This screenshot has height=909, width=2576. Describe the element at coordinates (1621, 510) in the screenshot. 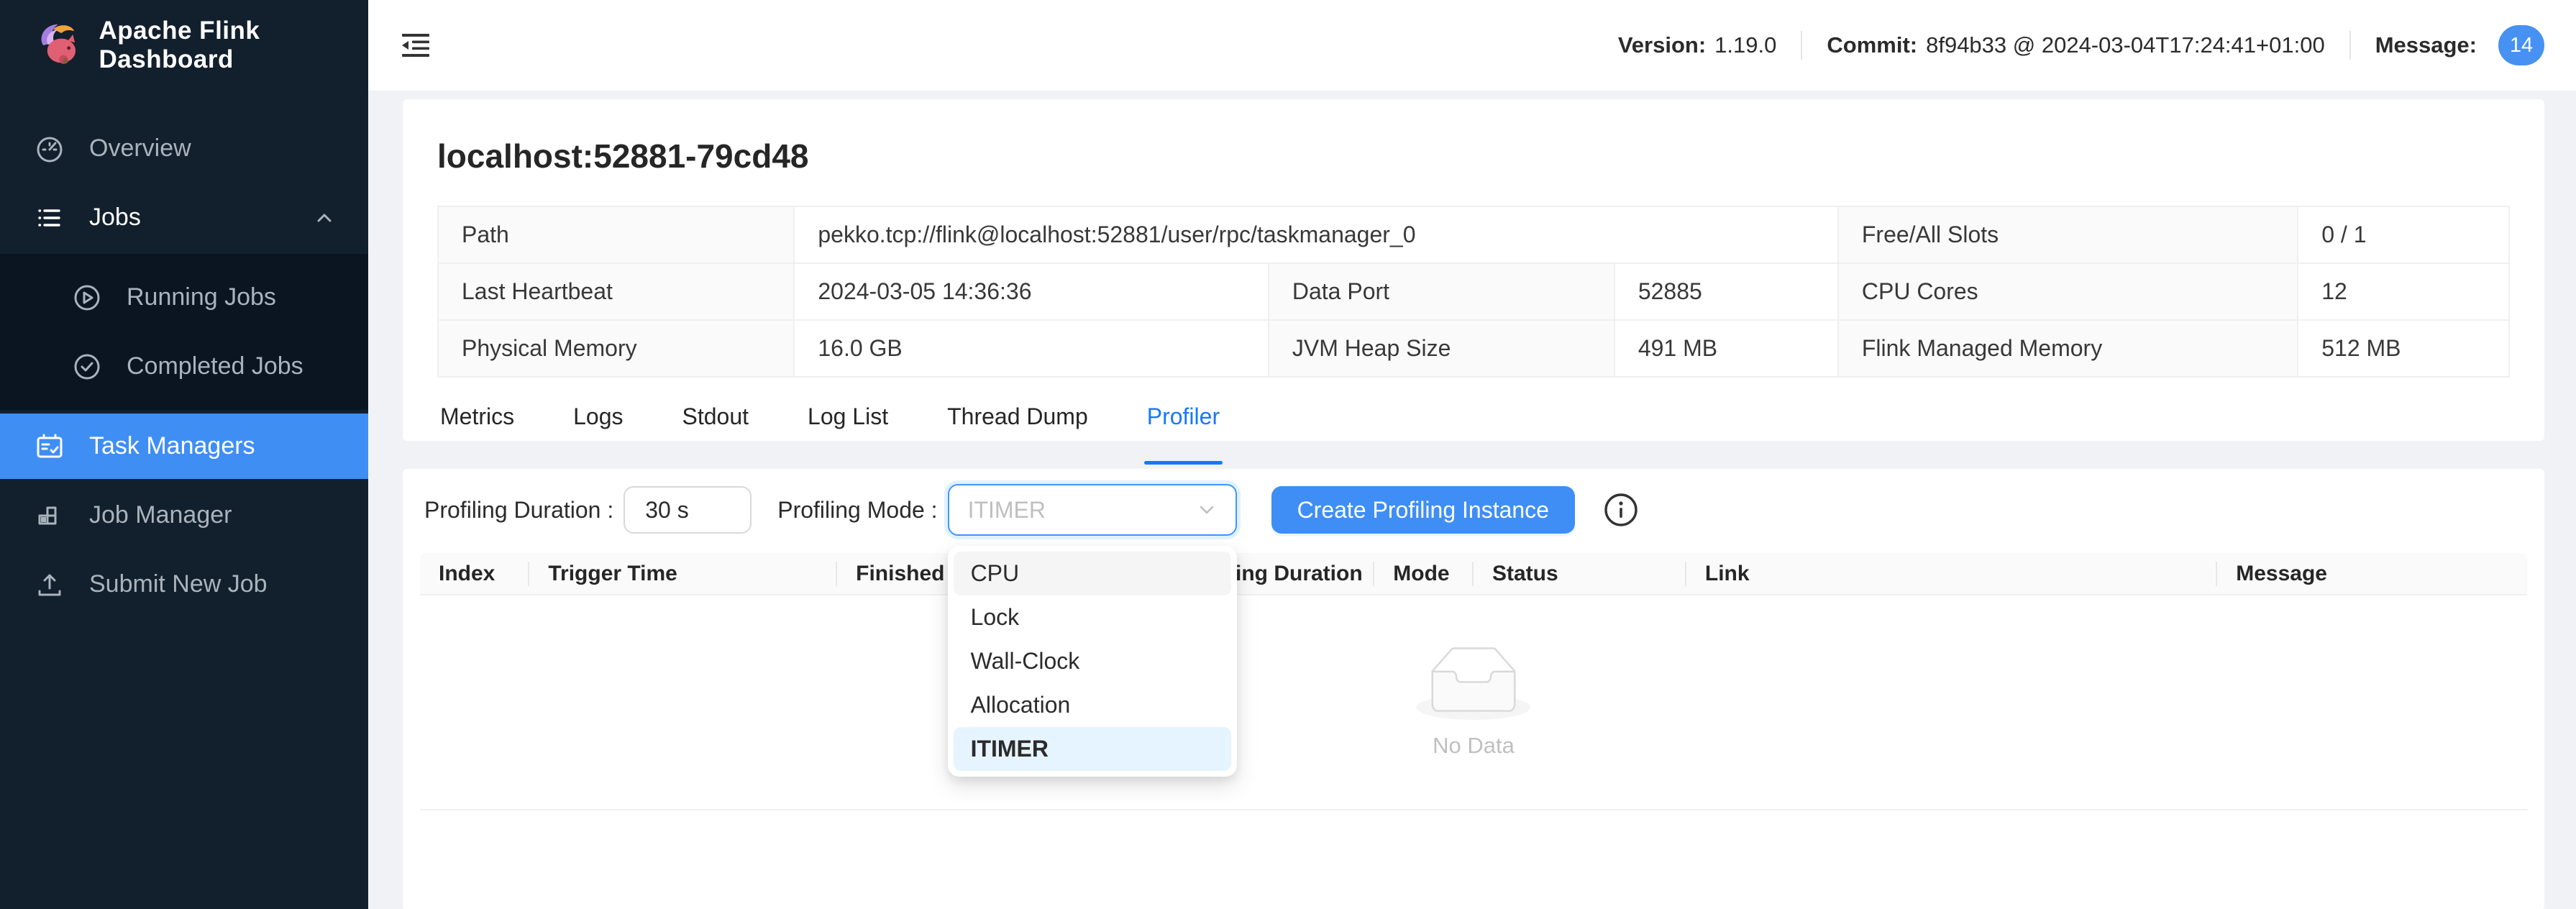

I see `info-circle-icon` at that location.